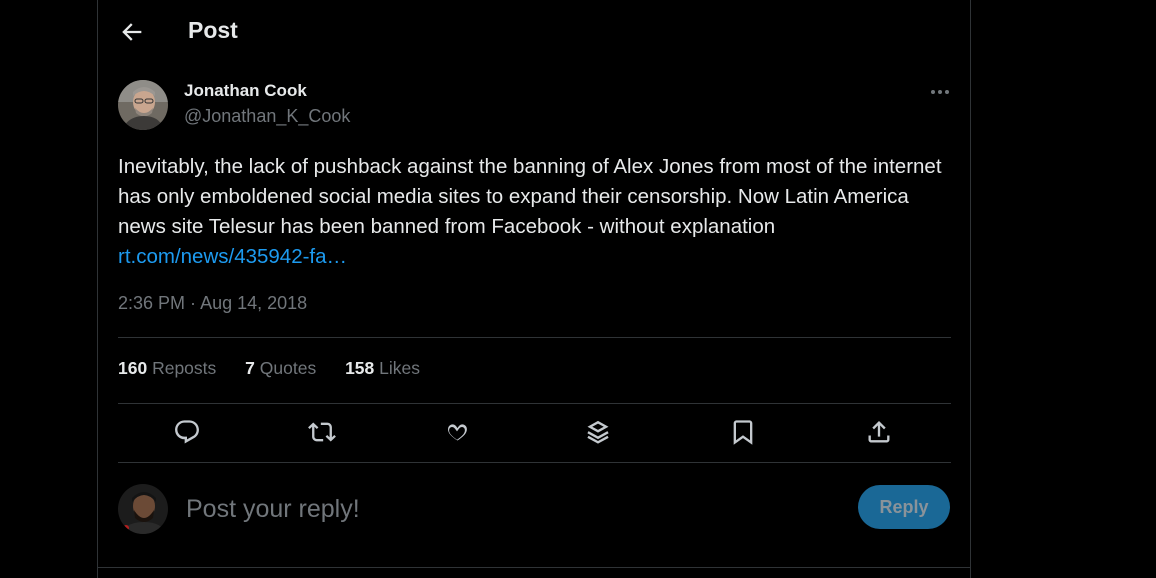  I want to click on quotes-count: 7, so click(250, 368).